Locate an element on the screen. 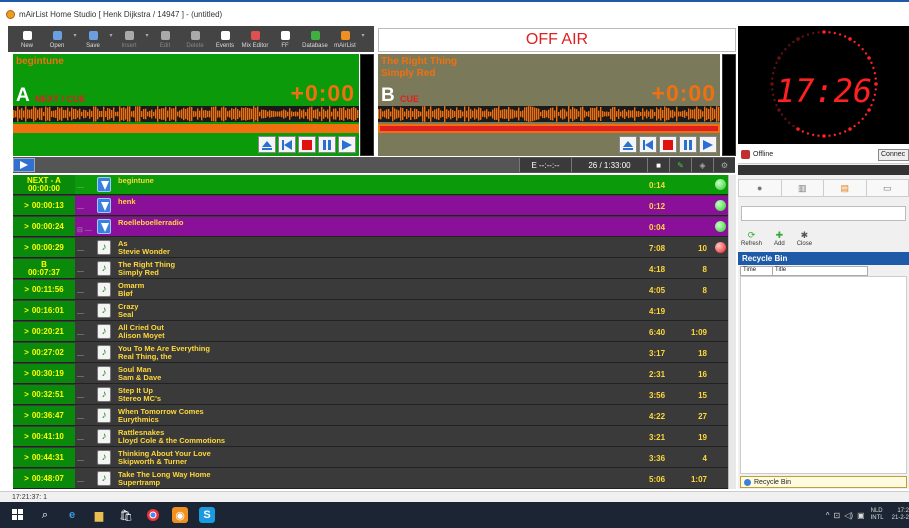 The width and height of the screenshot is (909, 528). playlist-row: >00:32:51— ♪ Step It Up Stereo MC's 3:56 15 is located at coordinates (370, 395).